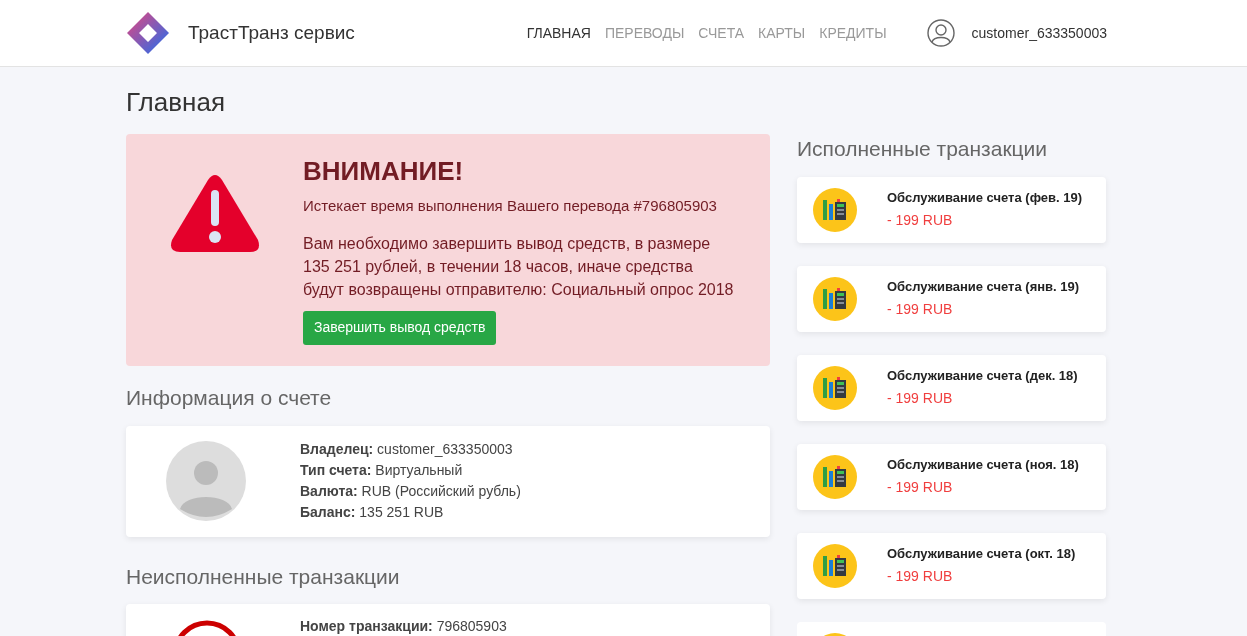  I want to click on transaction-detail: Номер транзакции: 796805903, so click(403, 626).